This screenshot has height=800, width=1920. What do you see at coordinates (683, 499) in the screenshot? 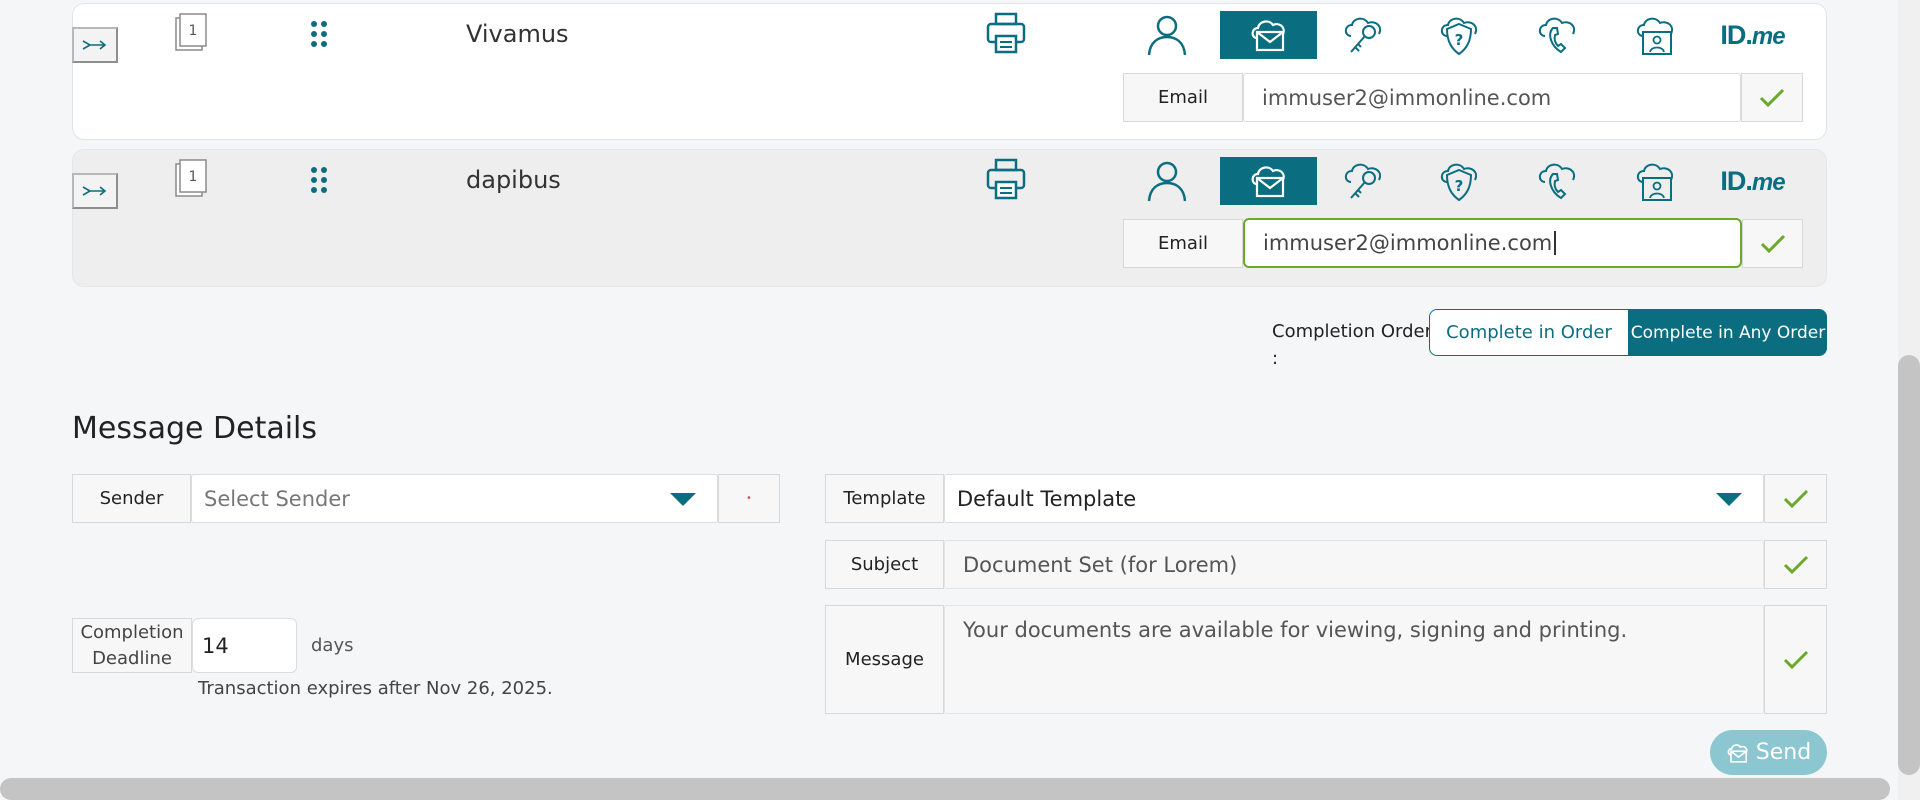
I see `sender-chevron-down-icon` at bounding box center [683, 499].